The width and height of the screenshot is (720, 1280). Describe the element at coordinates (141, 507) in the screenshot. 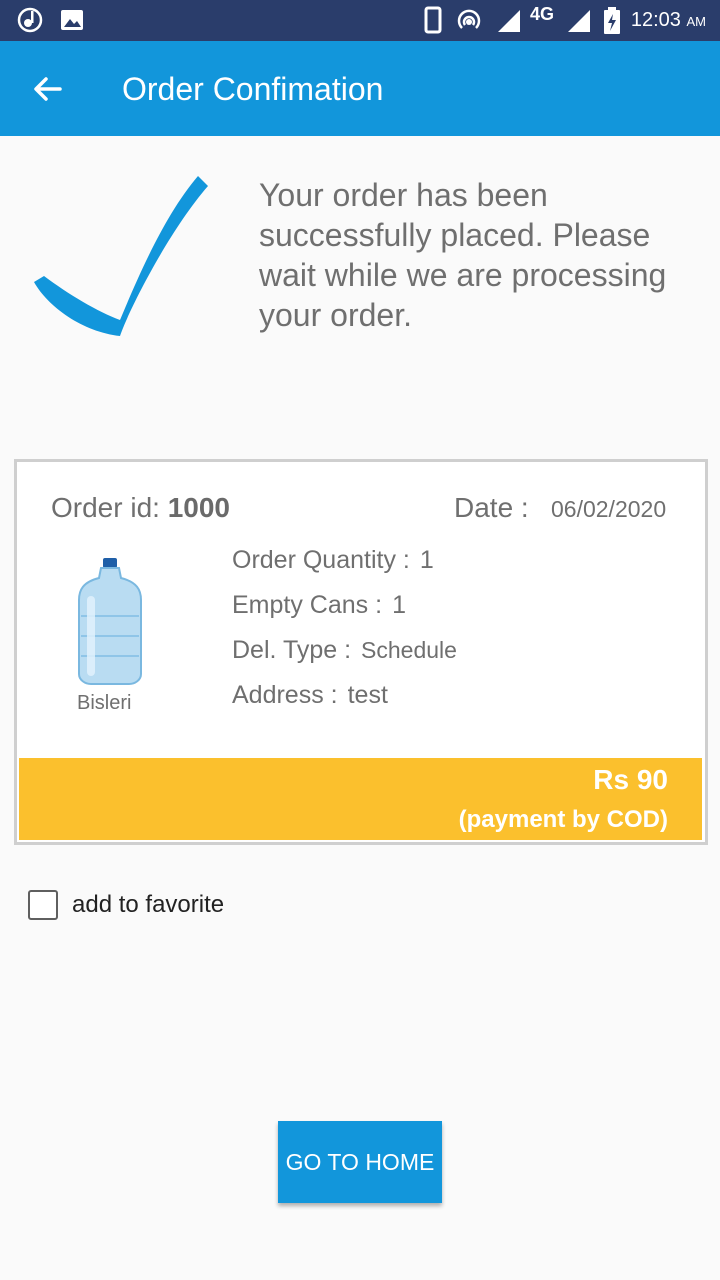

I see `order-id: Order id: 1000` at that location.